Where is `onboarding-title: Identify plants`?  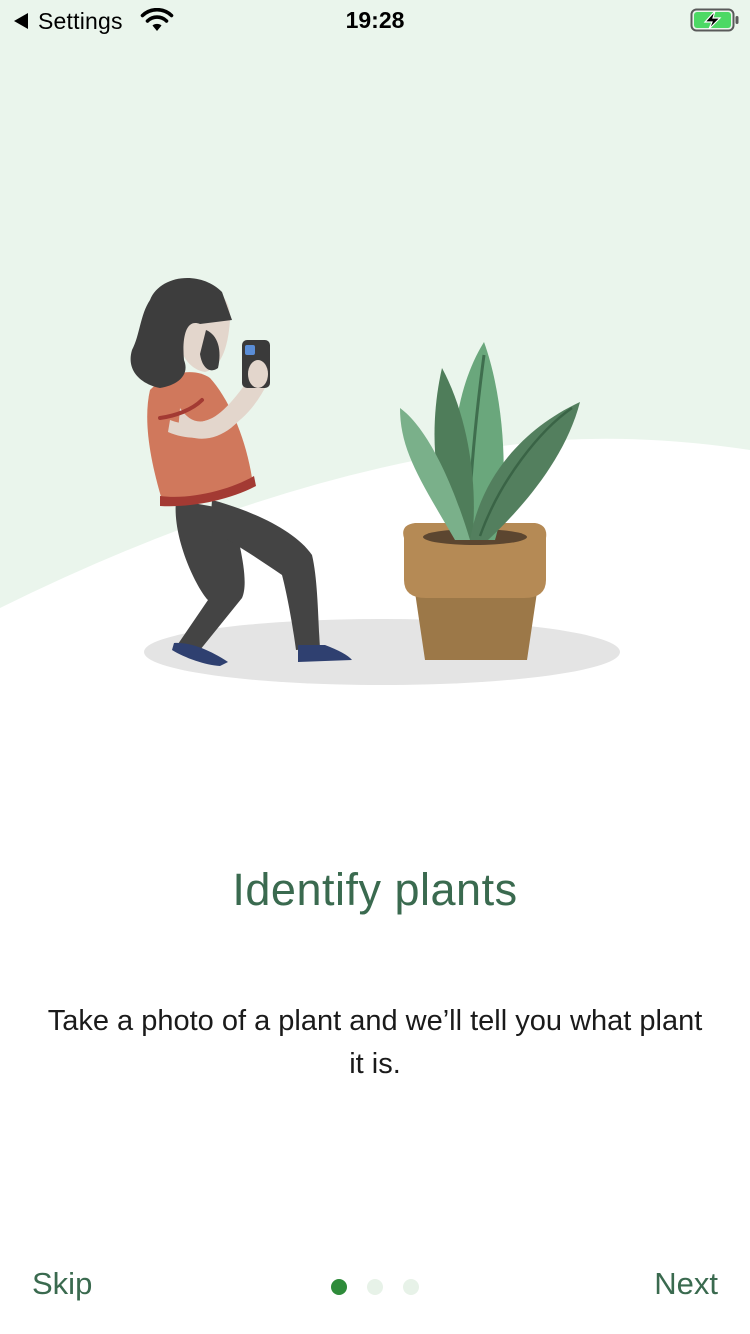
onboarding-title: Identify plants is located at coordinates (375, 889).